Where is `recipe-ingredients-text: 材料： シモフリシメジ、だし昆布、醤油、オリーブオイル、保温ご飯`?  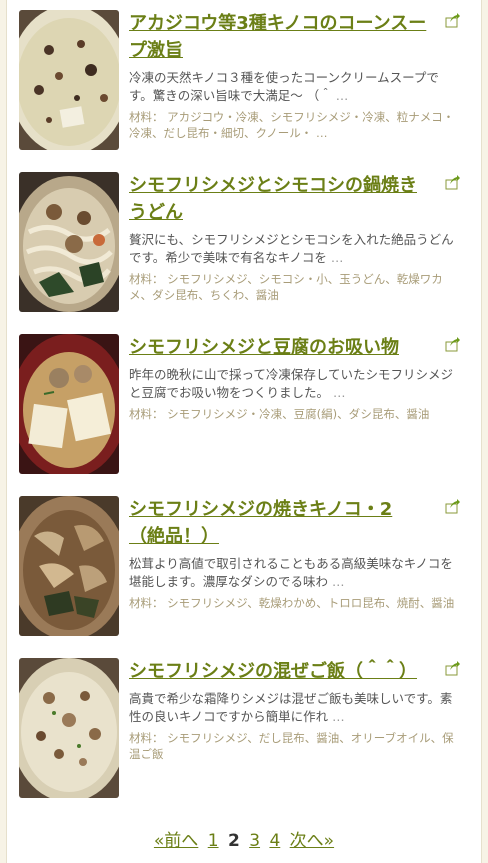 recipe-ingredients-text: 材料： シモフリシメジ、だし昆布、醤油、オリーブオイル、保温ご飯 is located at coordinates (291, 746).